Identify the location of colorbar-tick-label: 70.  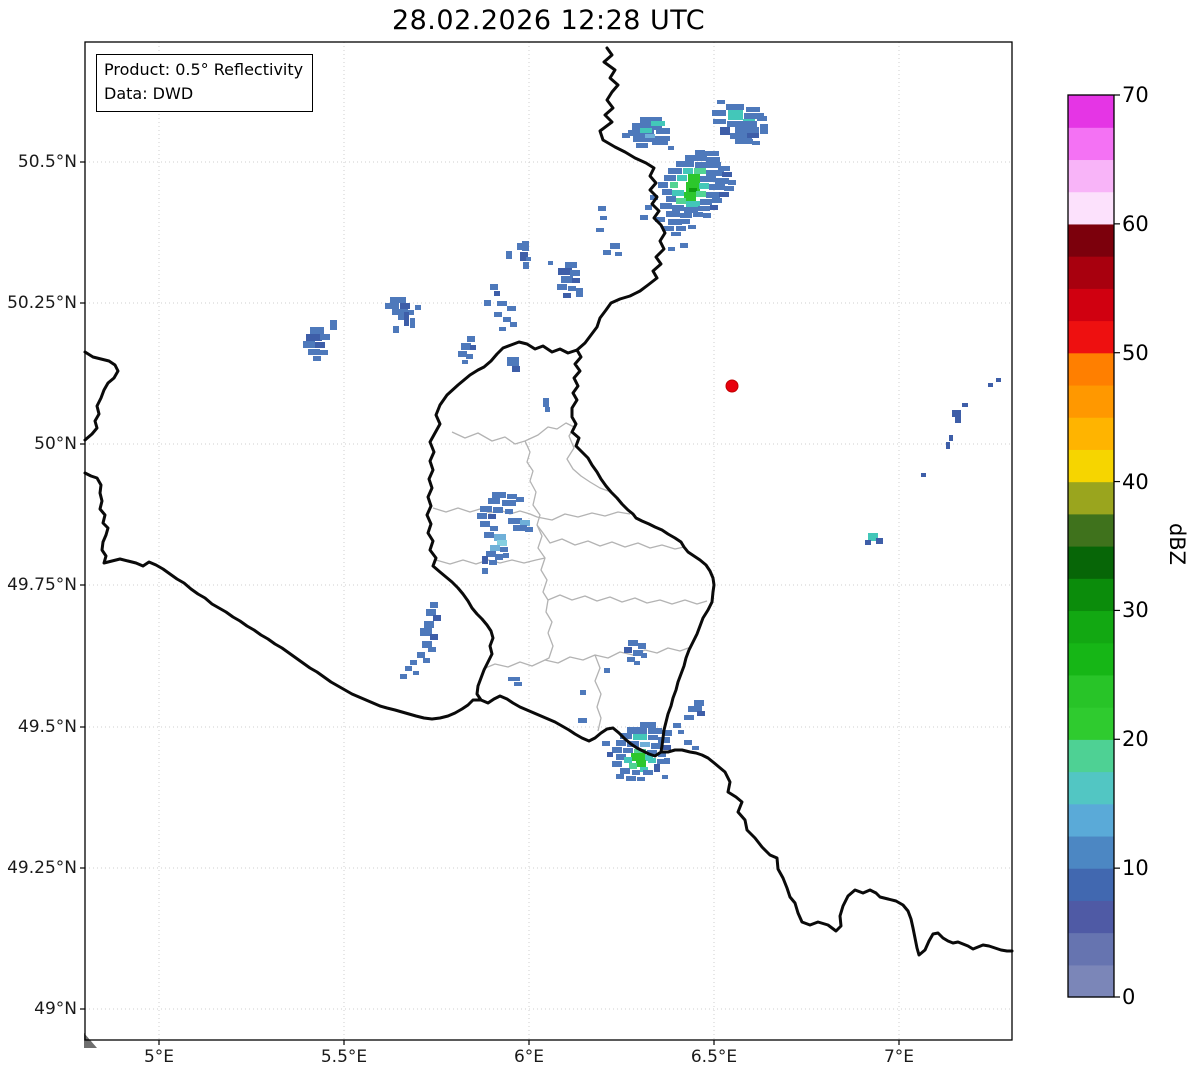
(1135, 95).